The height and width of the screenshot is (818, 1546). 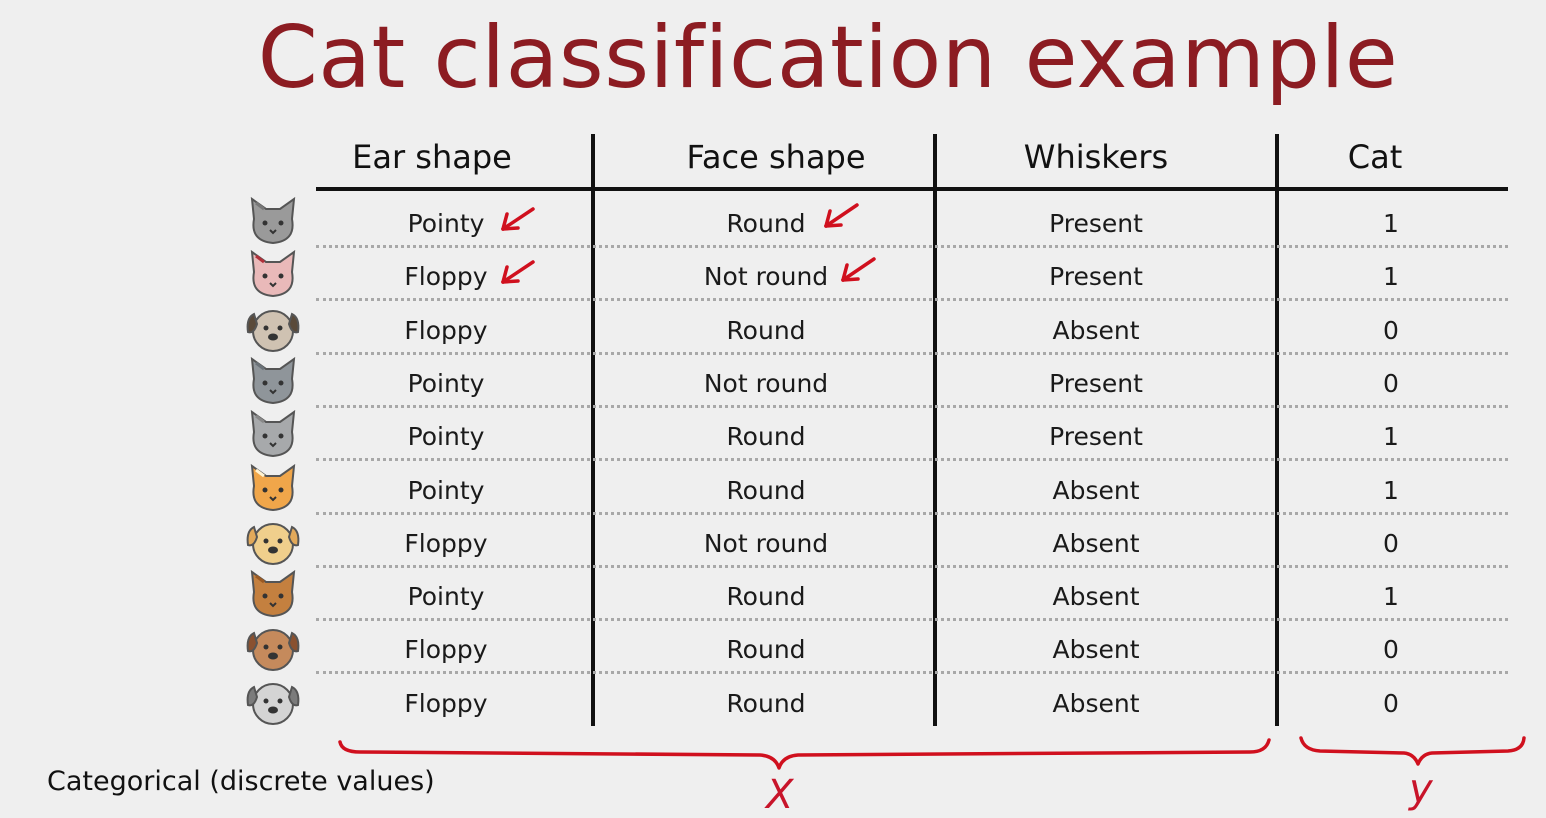 What do you see at coordinates (804, 754) in the screenshot?
I see `features-brace` at bounding box center [804, 754].